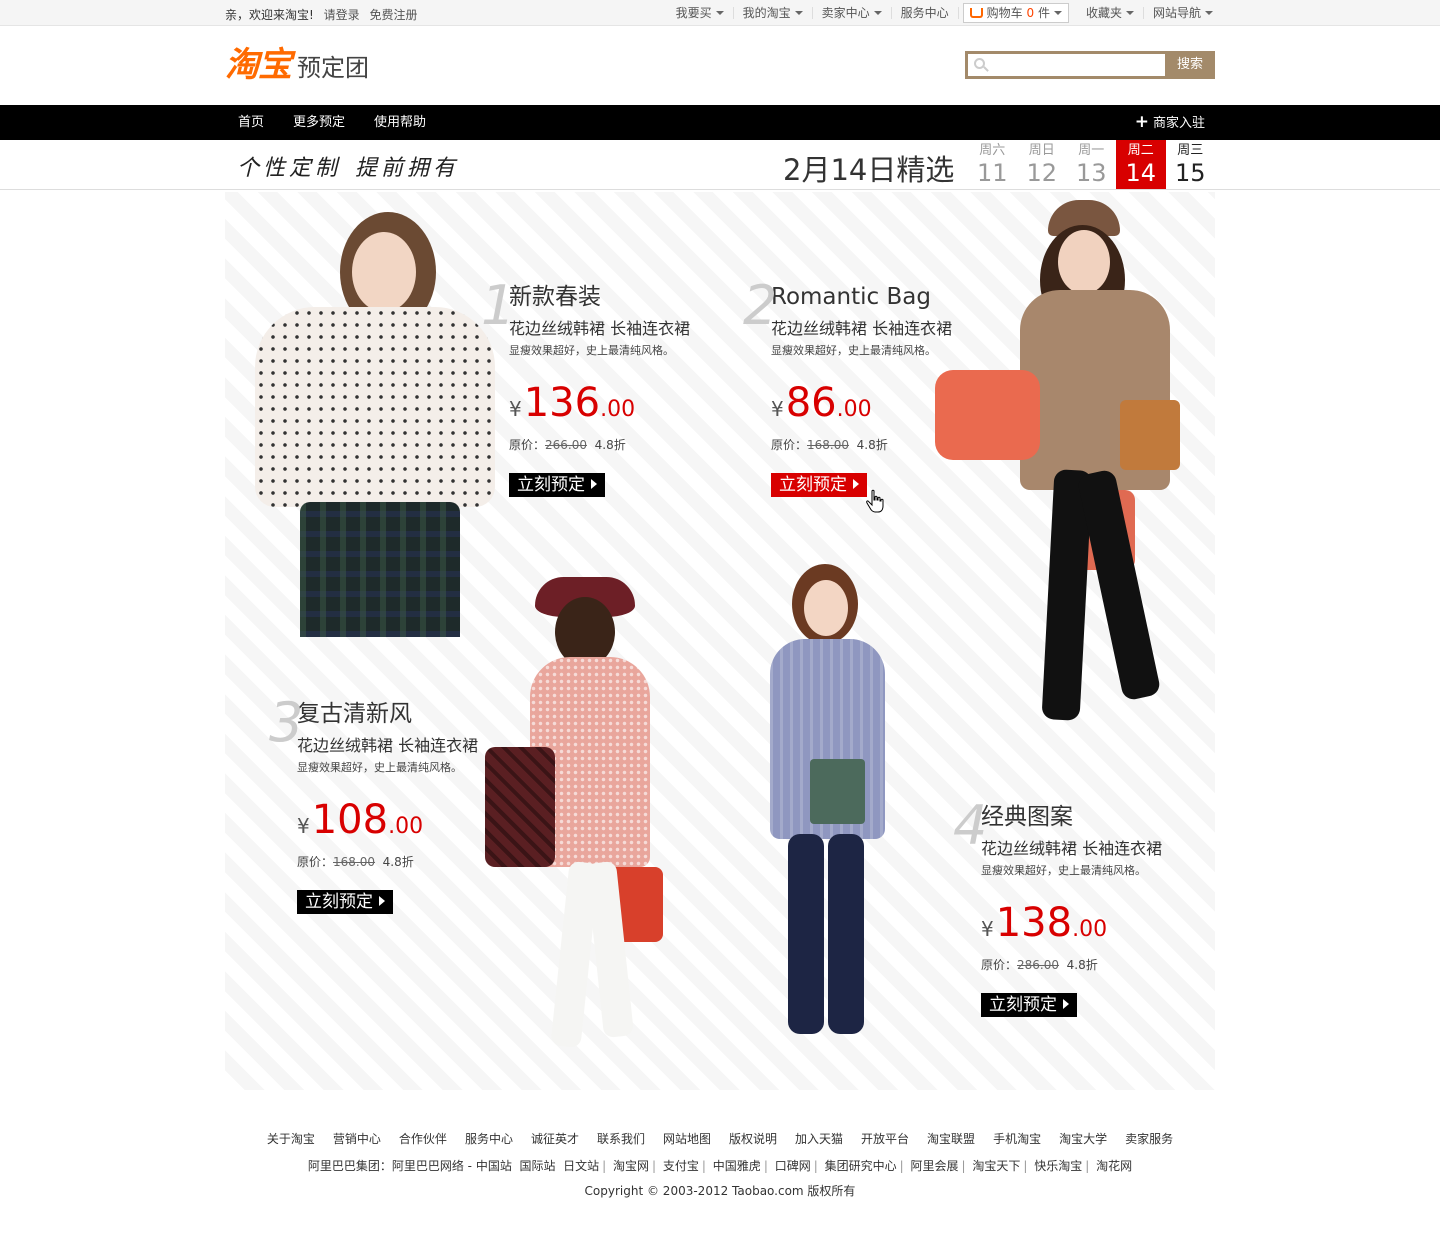  What do you see at coordinates (355, 166) in the screenshot?
I see `slogan: 个性定制 提前拥有` at bounding box center [355, 166].